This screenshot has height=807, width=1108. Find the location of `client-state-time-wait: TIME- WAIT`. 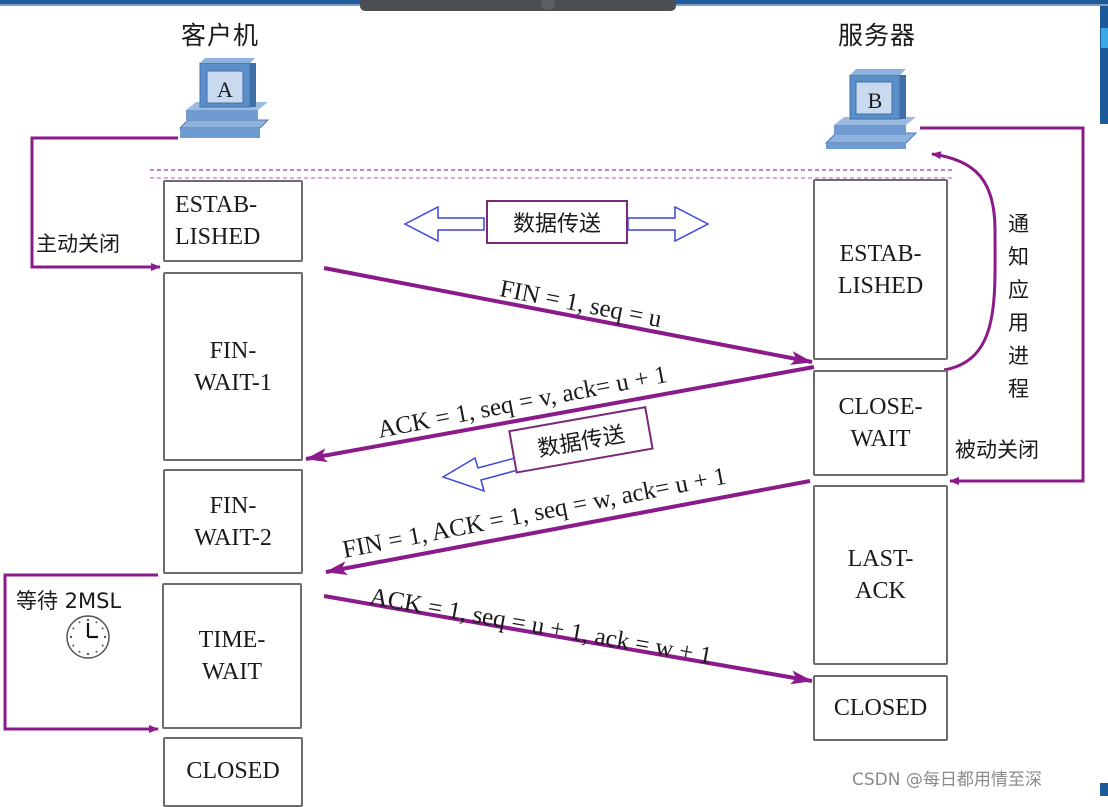

client-state-time-wait: TIME- WAIT is located at coordinates (232, 656).